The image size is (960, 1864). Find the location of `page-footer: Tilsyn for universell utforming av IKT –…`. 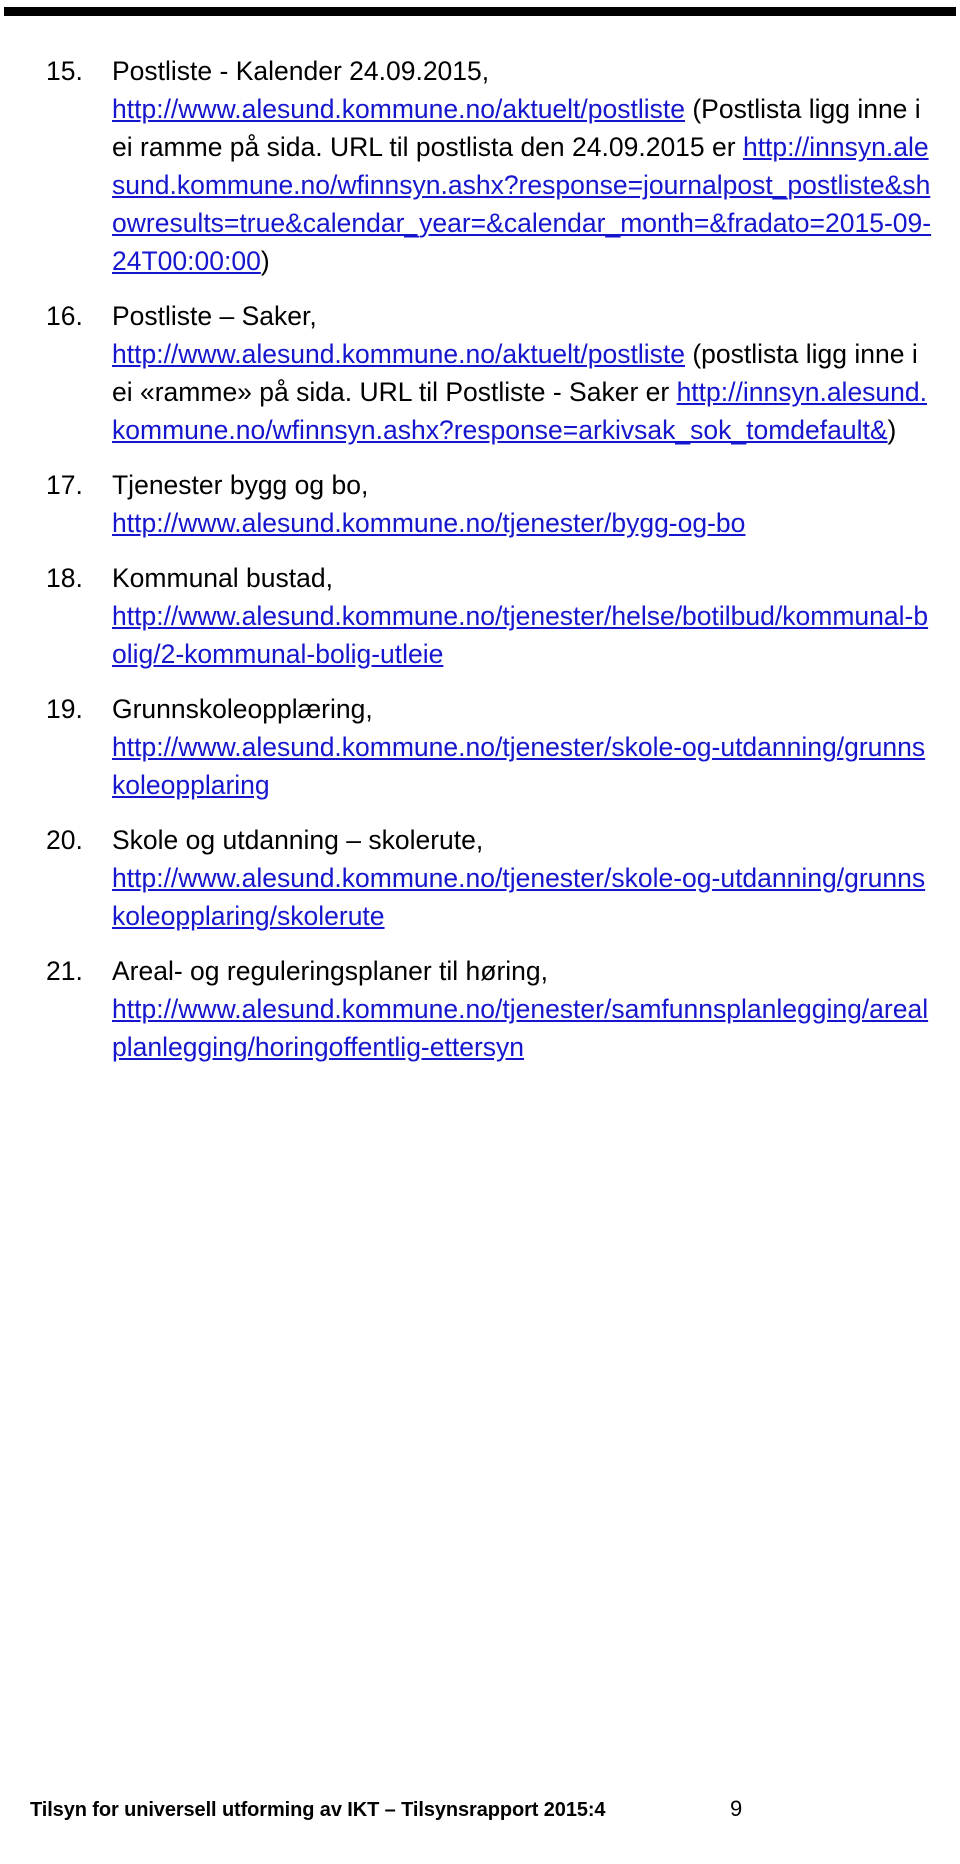

page-footer: Tilsyn for universell utforming av IKT –… is located at coordinates (480, 1809).